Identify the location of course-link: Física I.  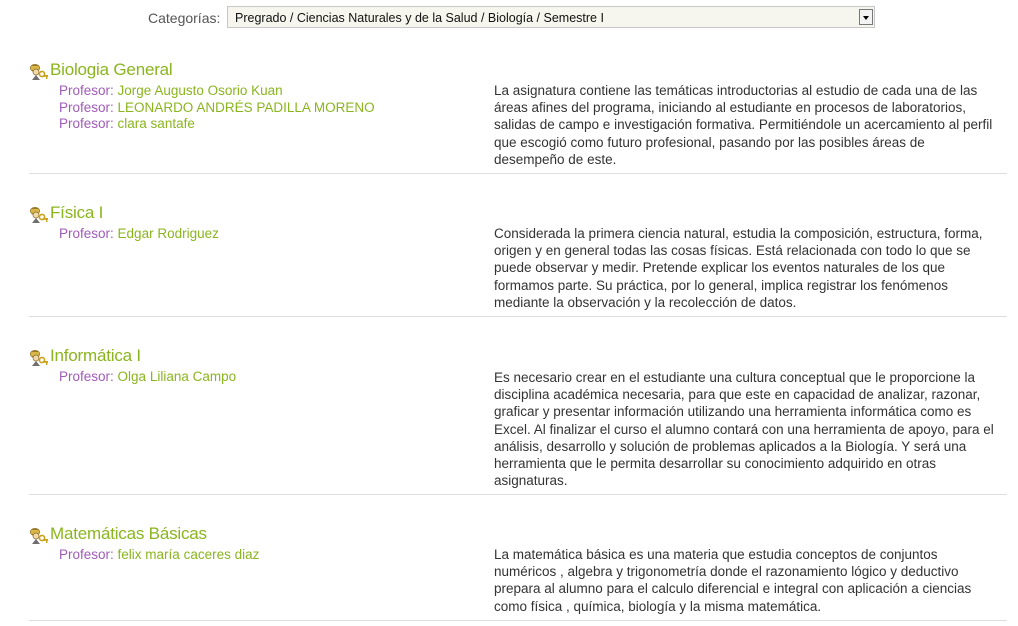
(76, 213).